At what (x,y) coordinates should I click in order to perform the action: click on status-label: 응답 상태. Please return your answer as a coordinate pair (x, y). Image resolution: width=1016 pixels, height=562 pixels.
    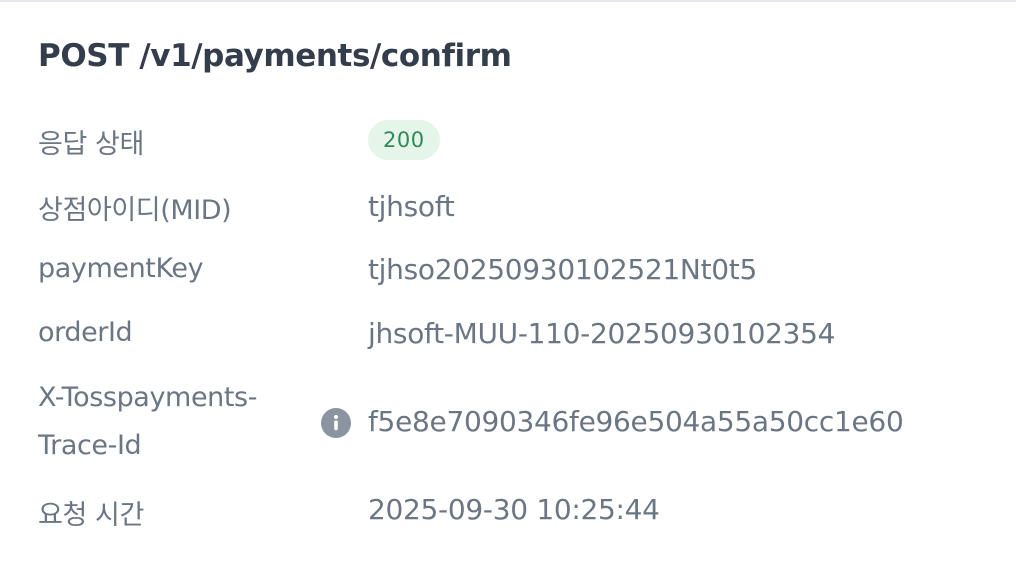
    Looking at the image, I should click on (91, 144).